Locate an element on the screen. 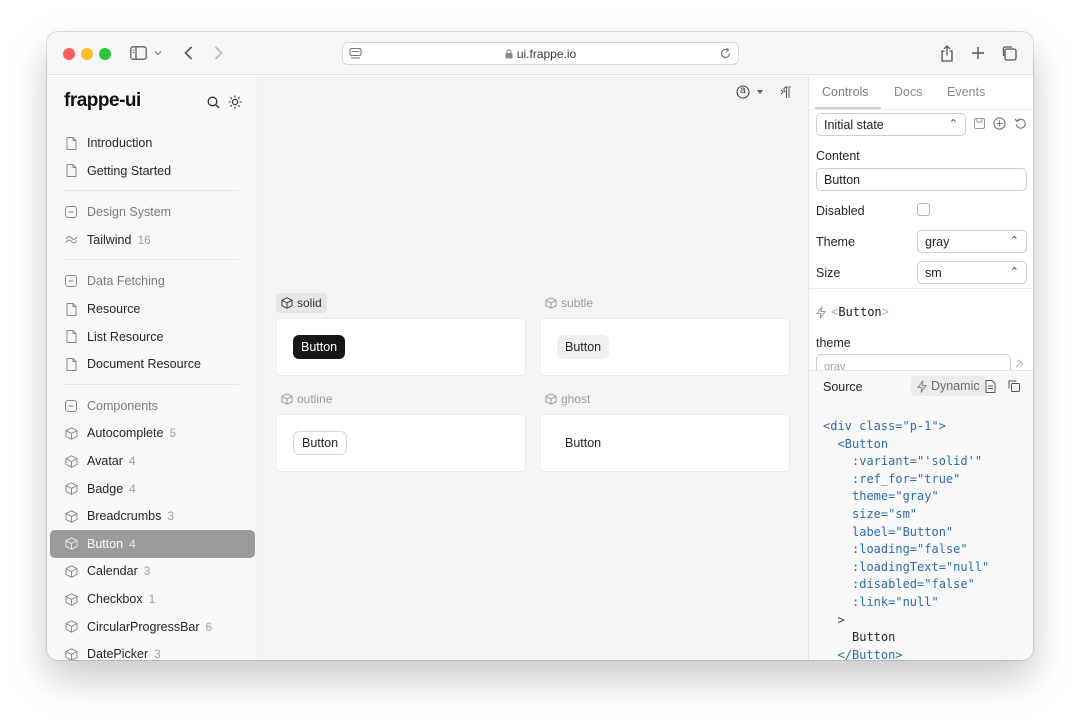  sidebar-toggle-icon is located at coordinates (138, 53).